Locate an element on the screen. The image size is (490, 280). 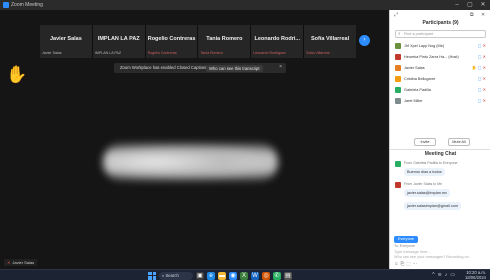
wifi-icon: ≋ is located at coordinates (441, 275).